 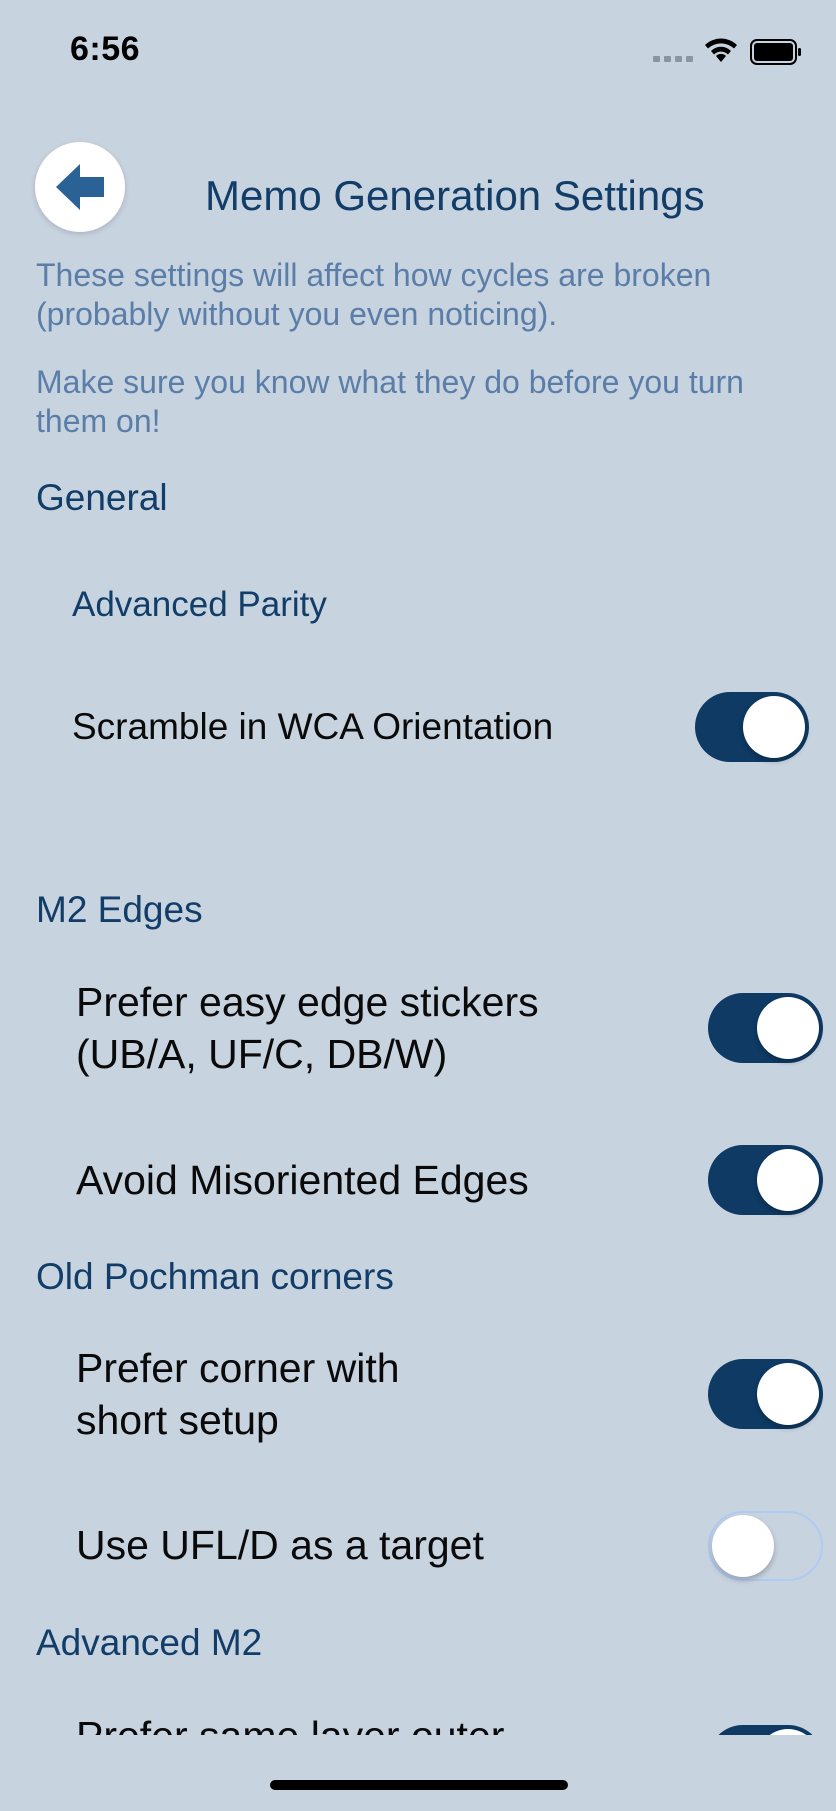 I want to click on avoid-misoriented-label: Avoid Misoriented Edges, so click(x=302, y=1180).